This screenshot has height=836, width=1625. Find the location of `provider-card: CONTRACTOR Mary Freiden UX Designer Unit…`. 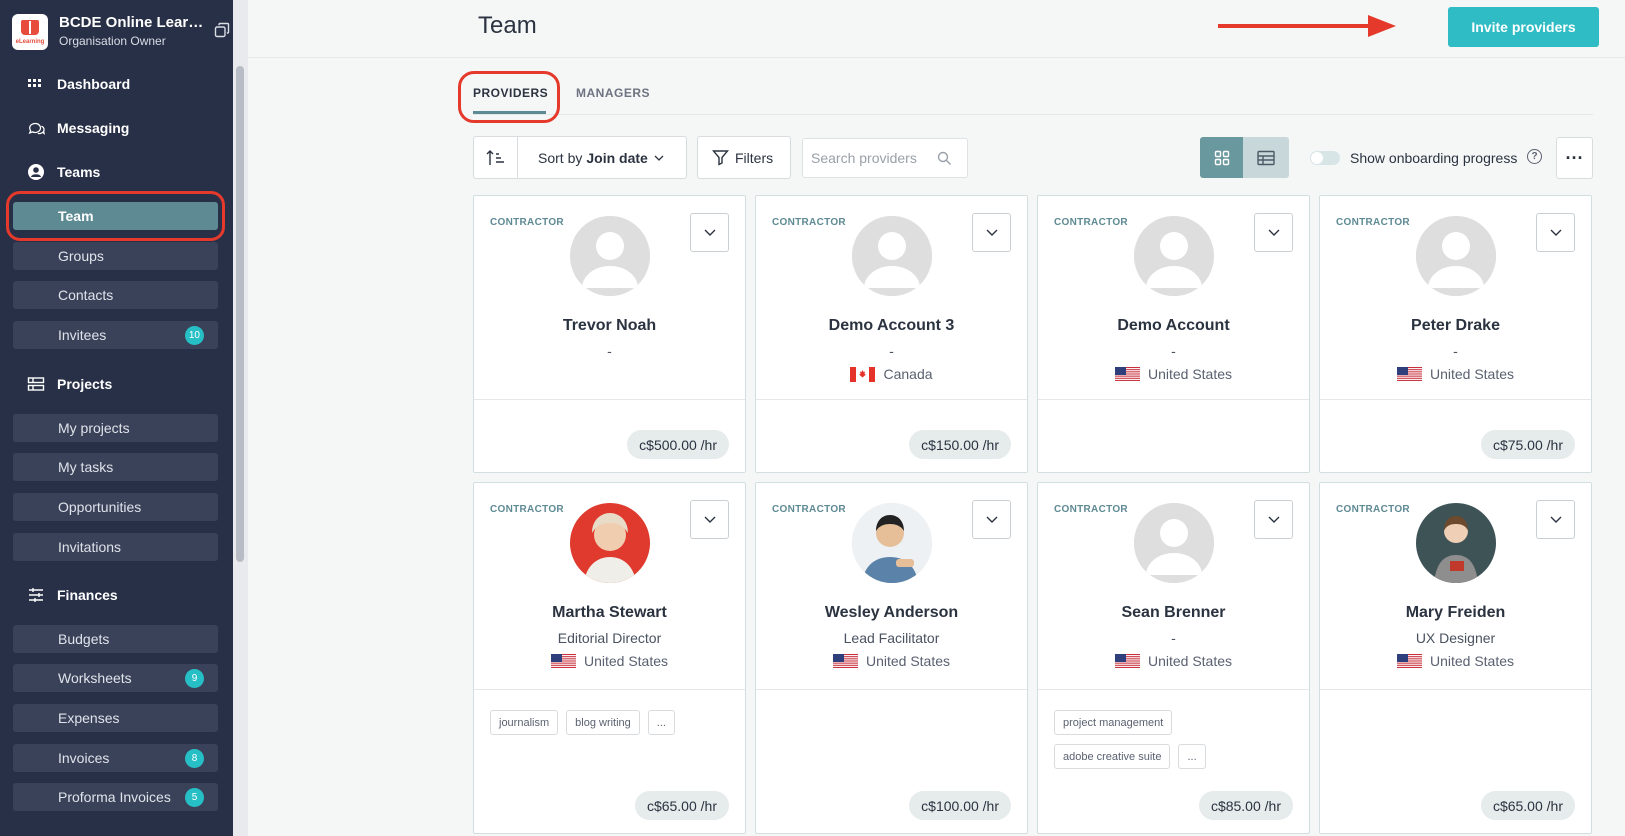

provider-card: CONTRACTOR Mary Freiden UX Designer Unit… is located at coordinates (1455, 658).